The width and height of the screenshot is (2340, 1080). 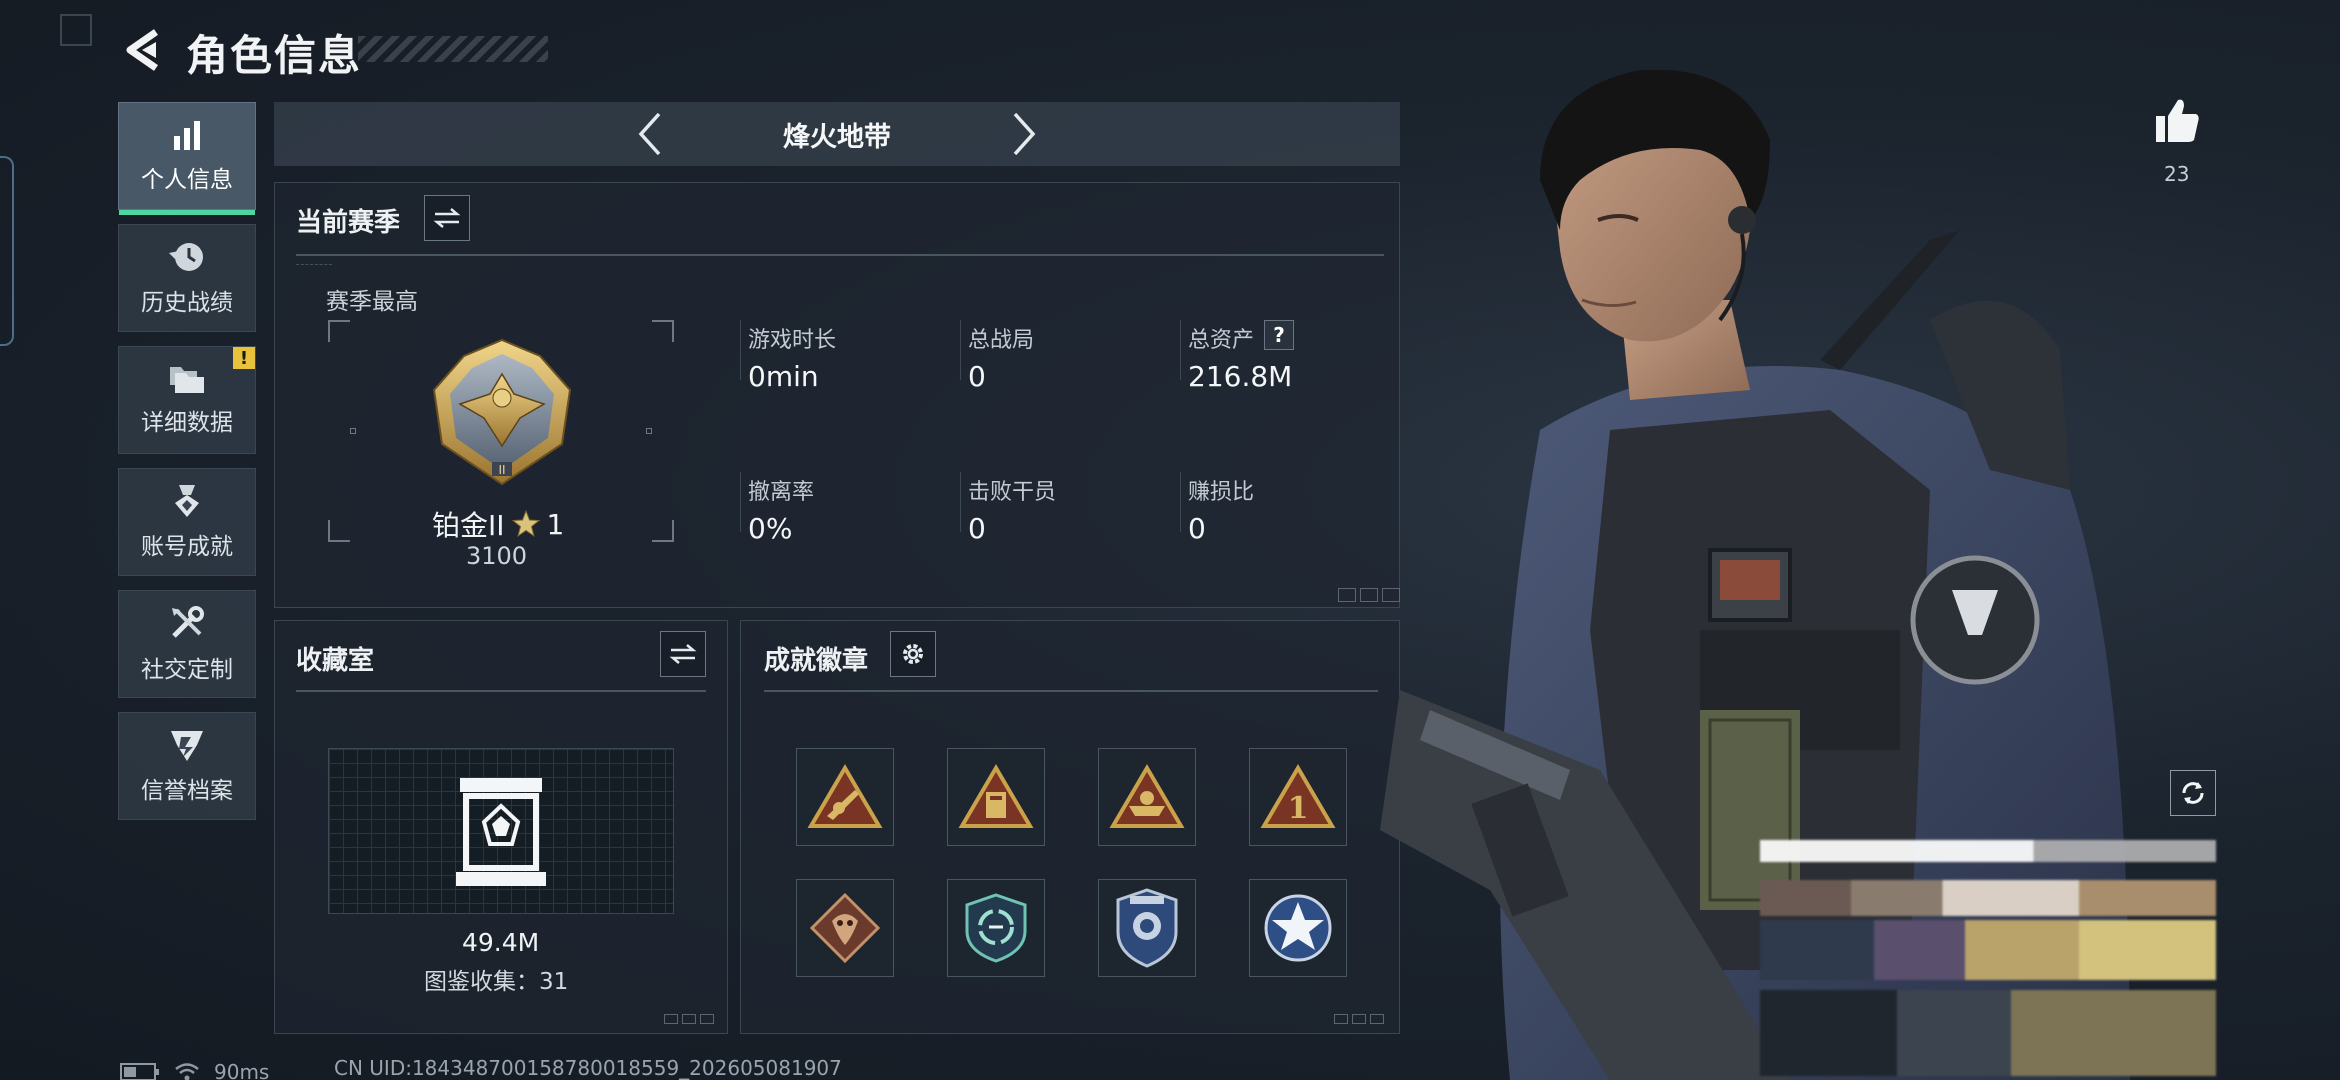 I want to click on star-seal-badge-icon, so click(x=1298, y=928).